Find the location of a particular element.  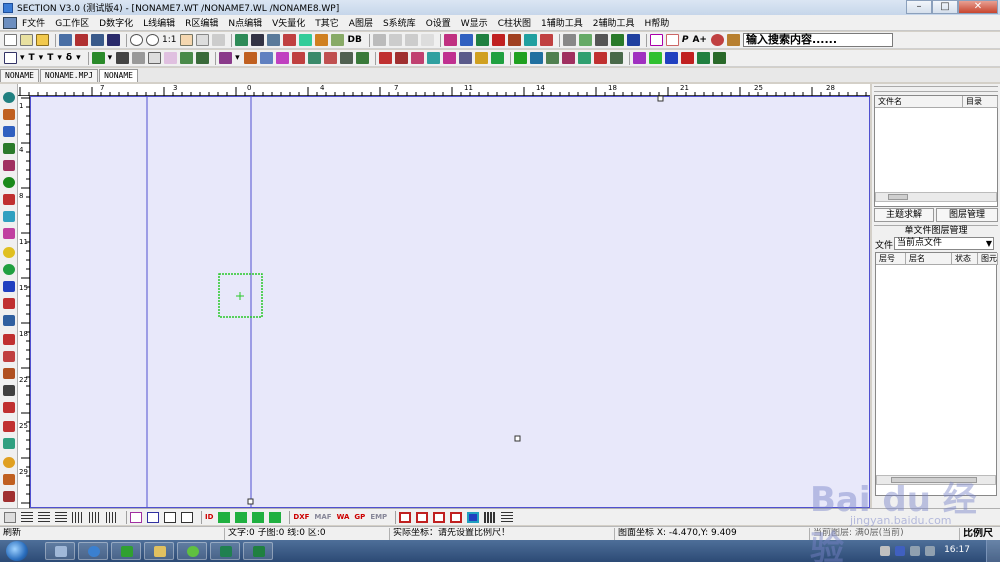

line-break-icon is located at coordinates (330, 58).